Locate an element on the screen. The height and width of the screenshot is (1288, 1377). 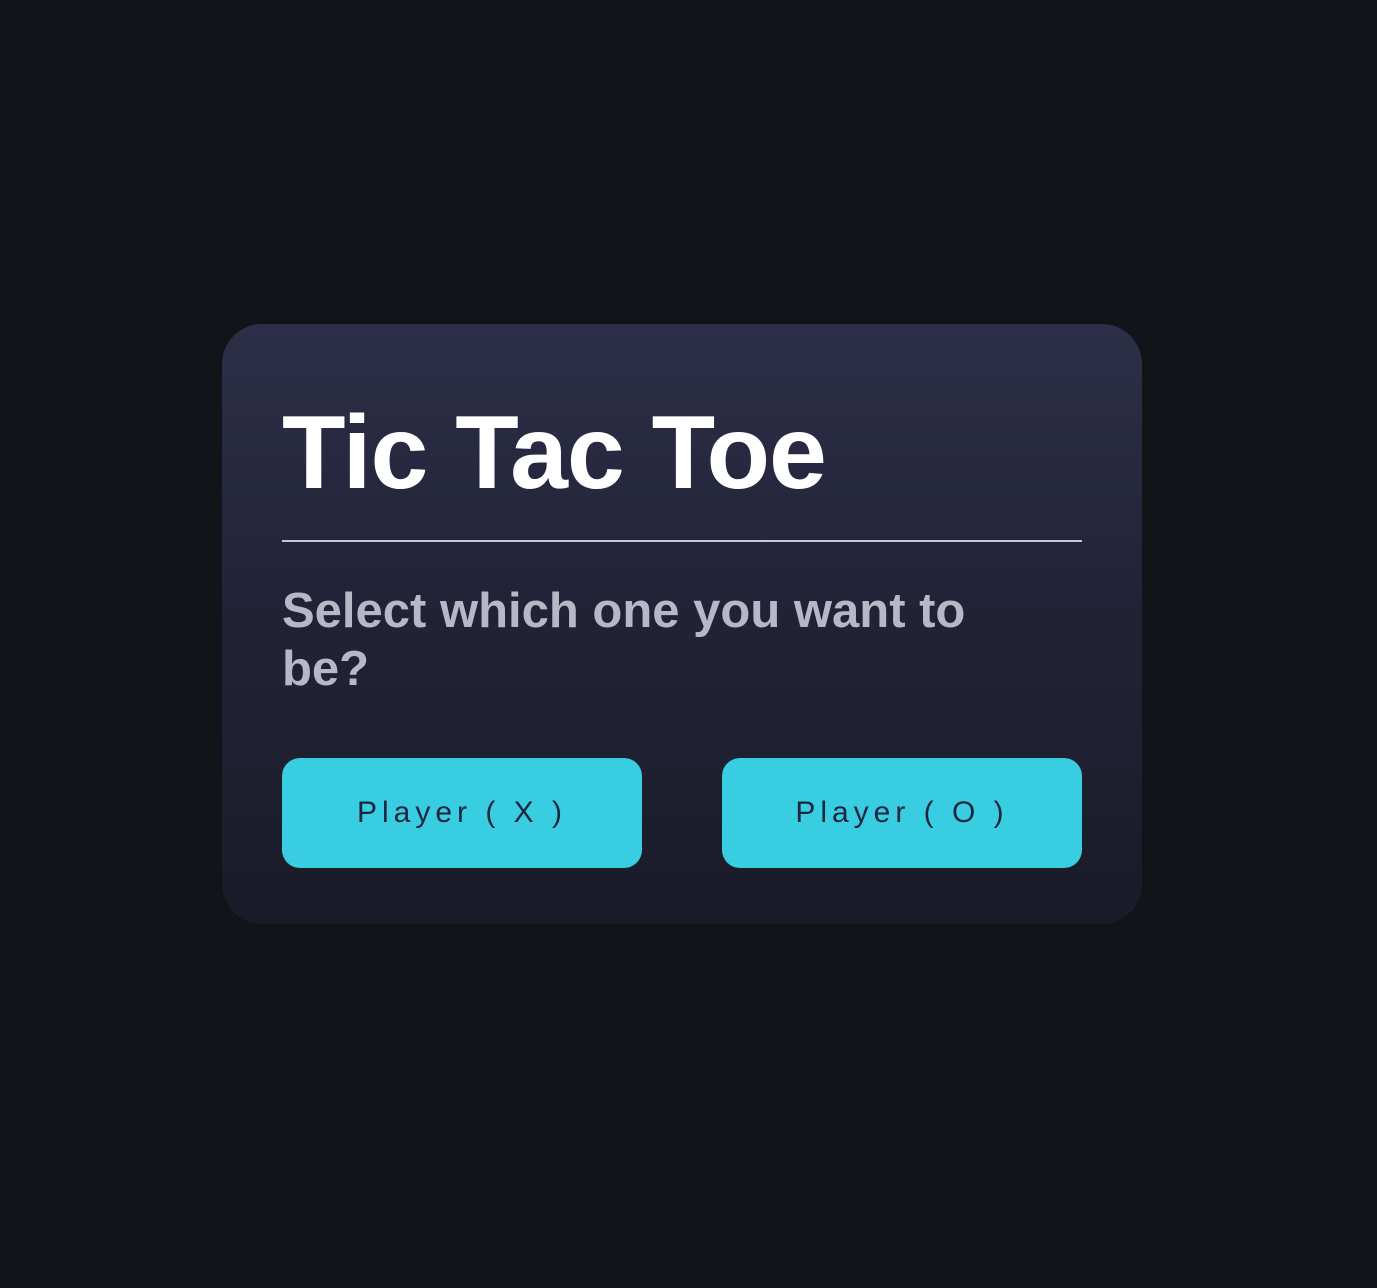
player-o-label: Player ( O ) is located at coordinates (902, 812).